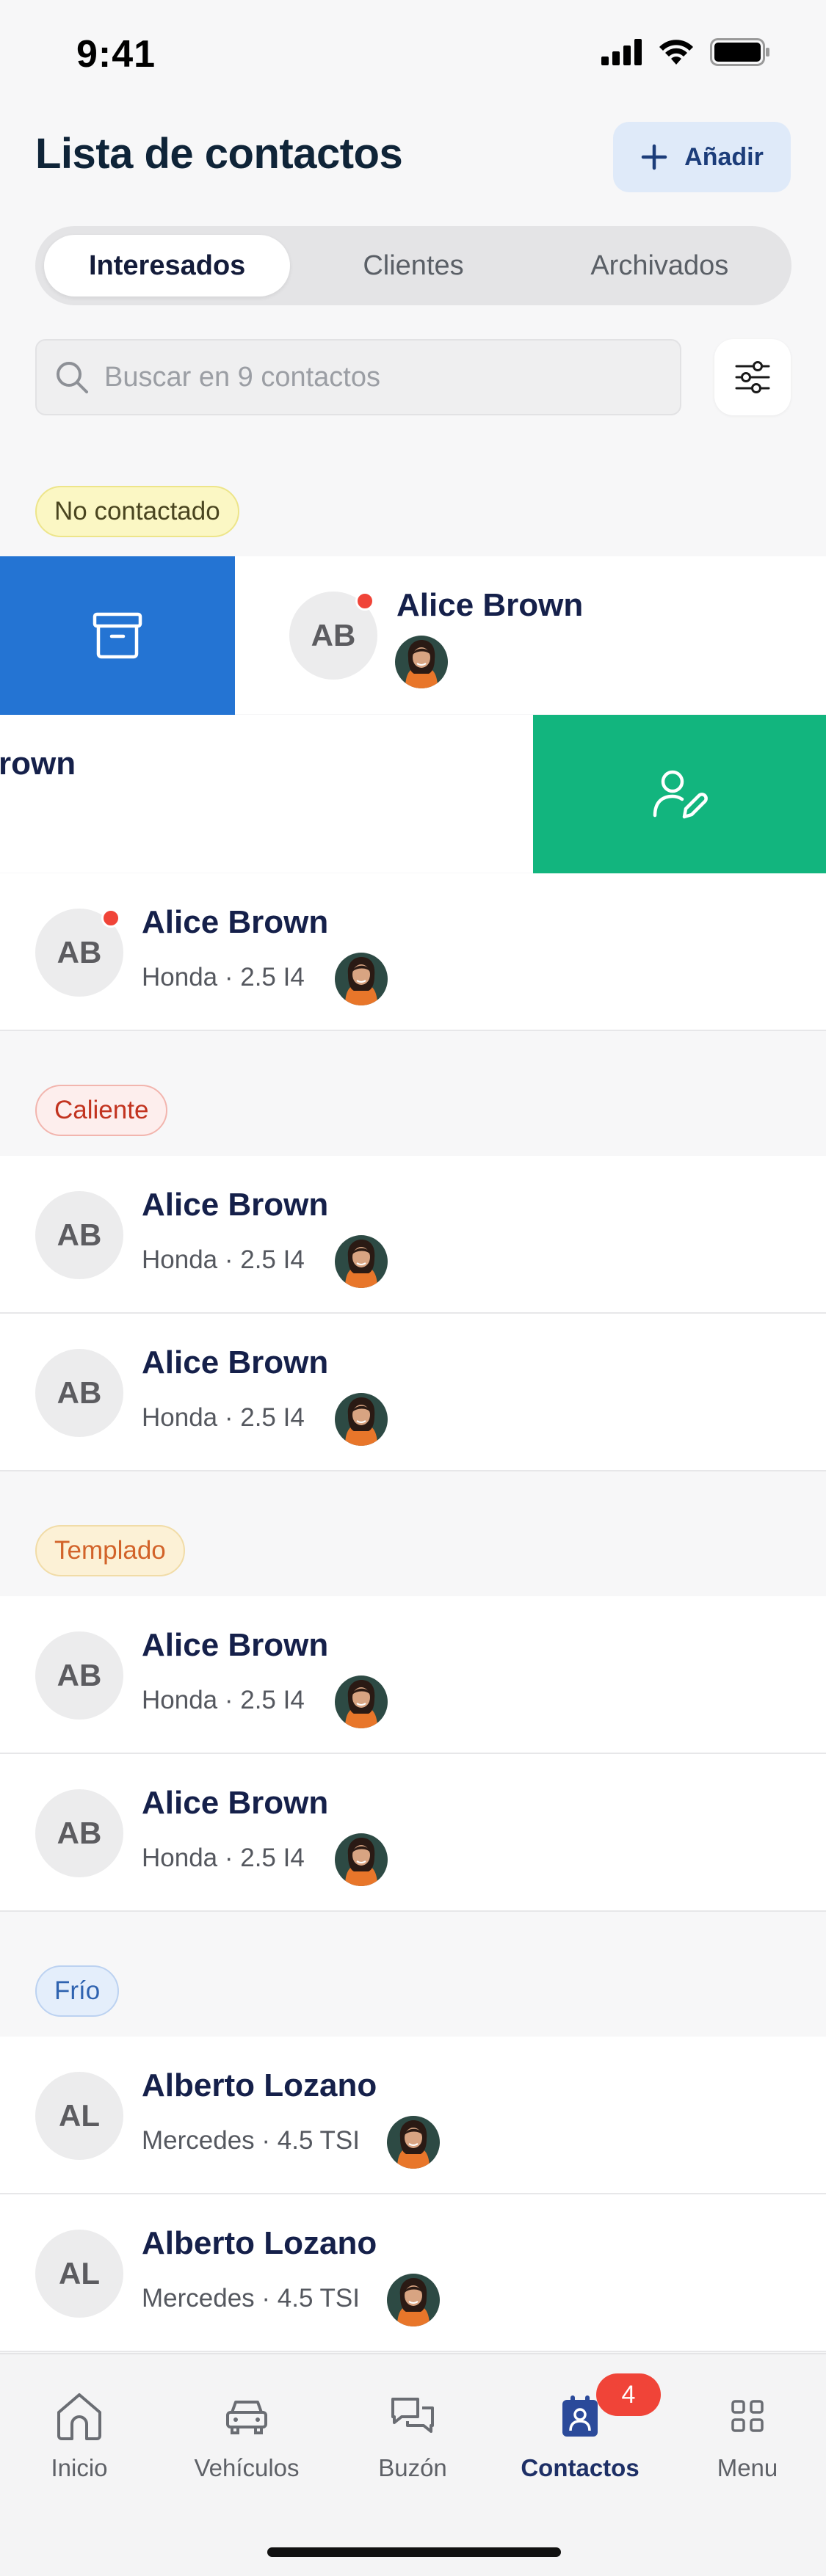  Describe the element at coordinates (747, 2467) in the screenshot. I see `tabbar-label: Menu` at that location.